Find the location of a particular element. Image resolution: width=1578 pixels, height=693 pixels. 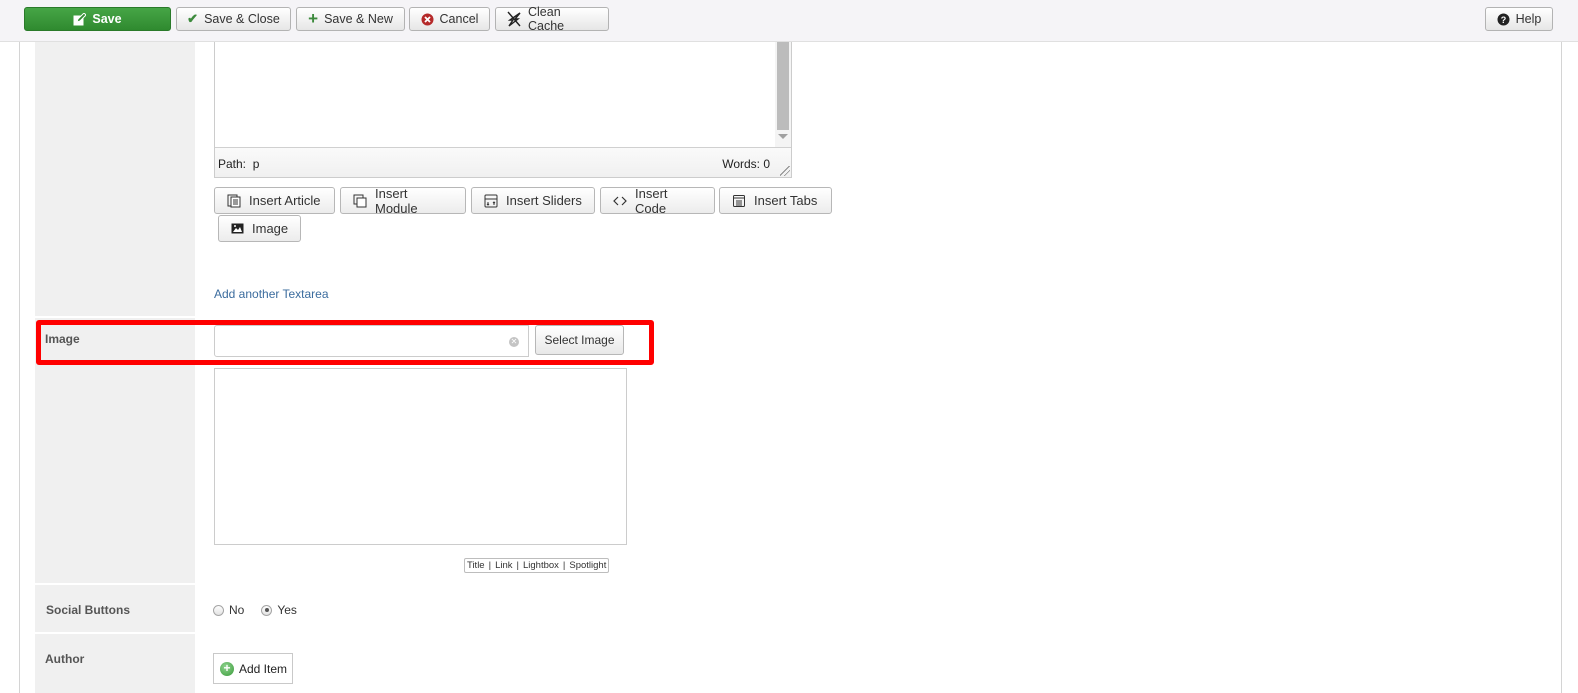

add-item-button: + Add Item is located at coordinates (253, 668).